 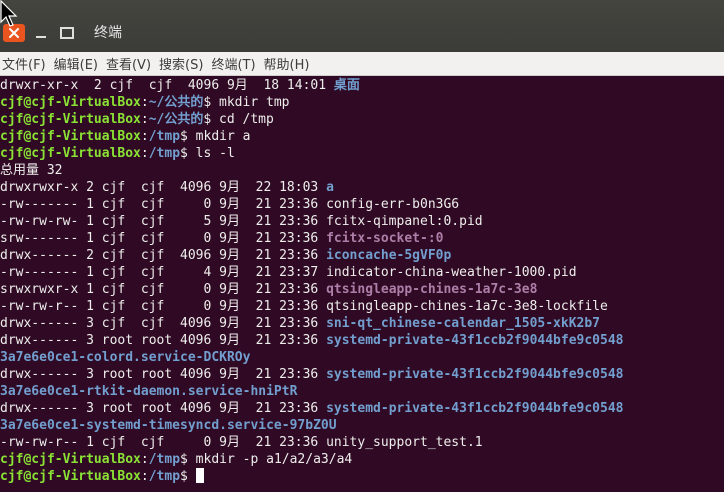 I want to click on output-line: drwxrwxr-x 2 cjf cjf 4096 9月 22 18:03 a, so click(x=167, y=187).